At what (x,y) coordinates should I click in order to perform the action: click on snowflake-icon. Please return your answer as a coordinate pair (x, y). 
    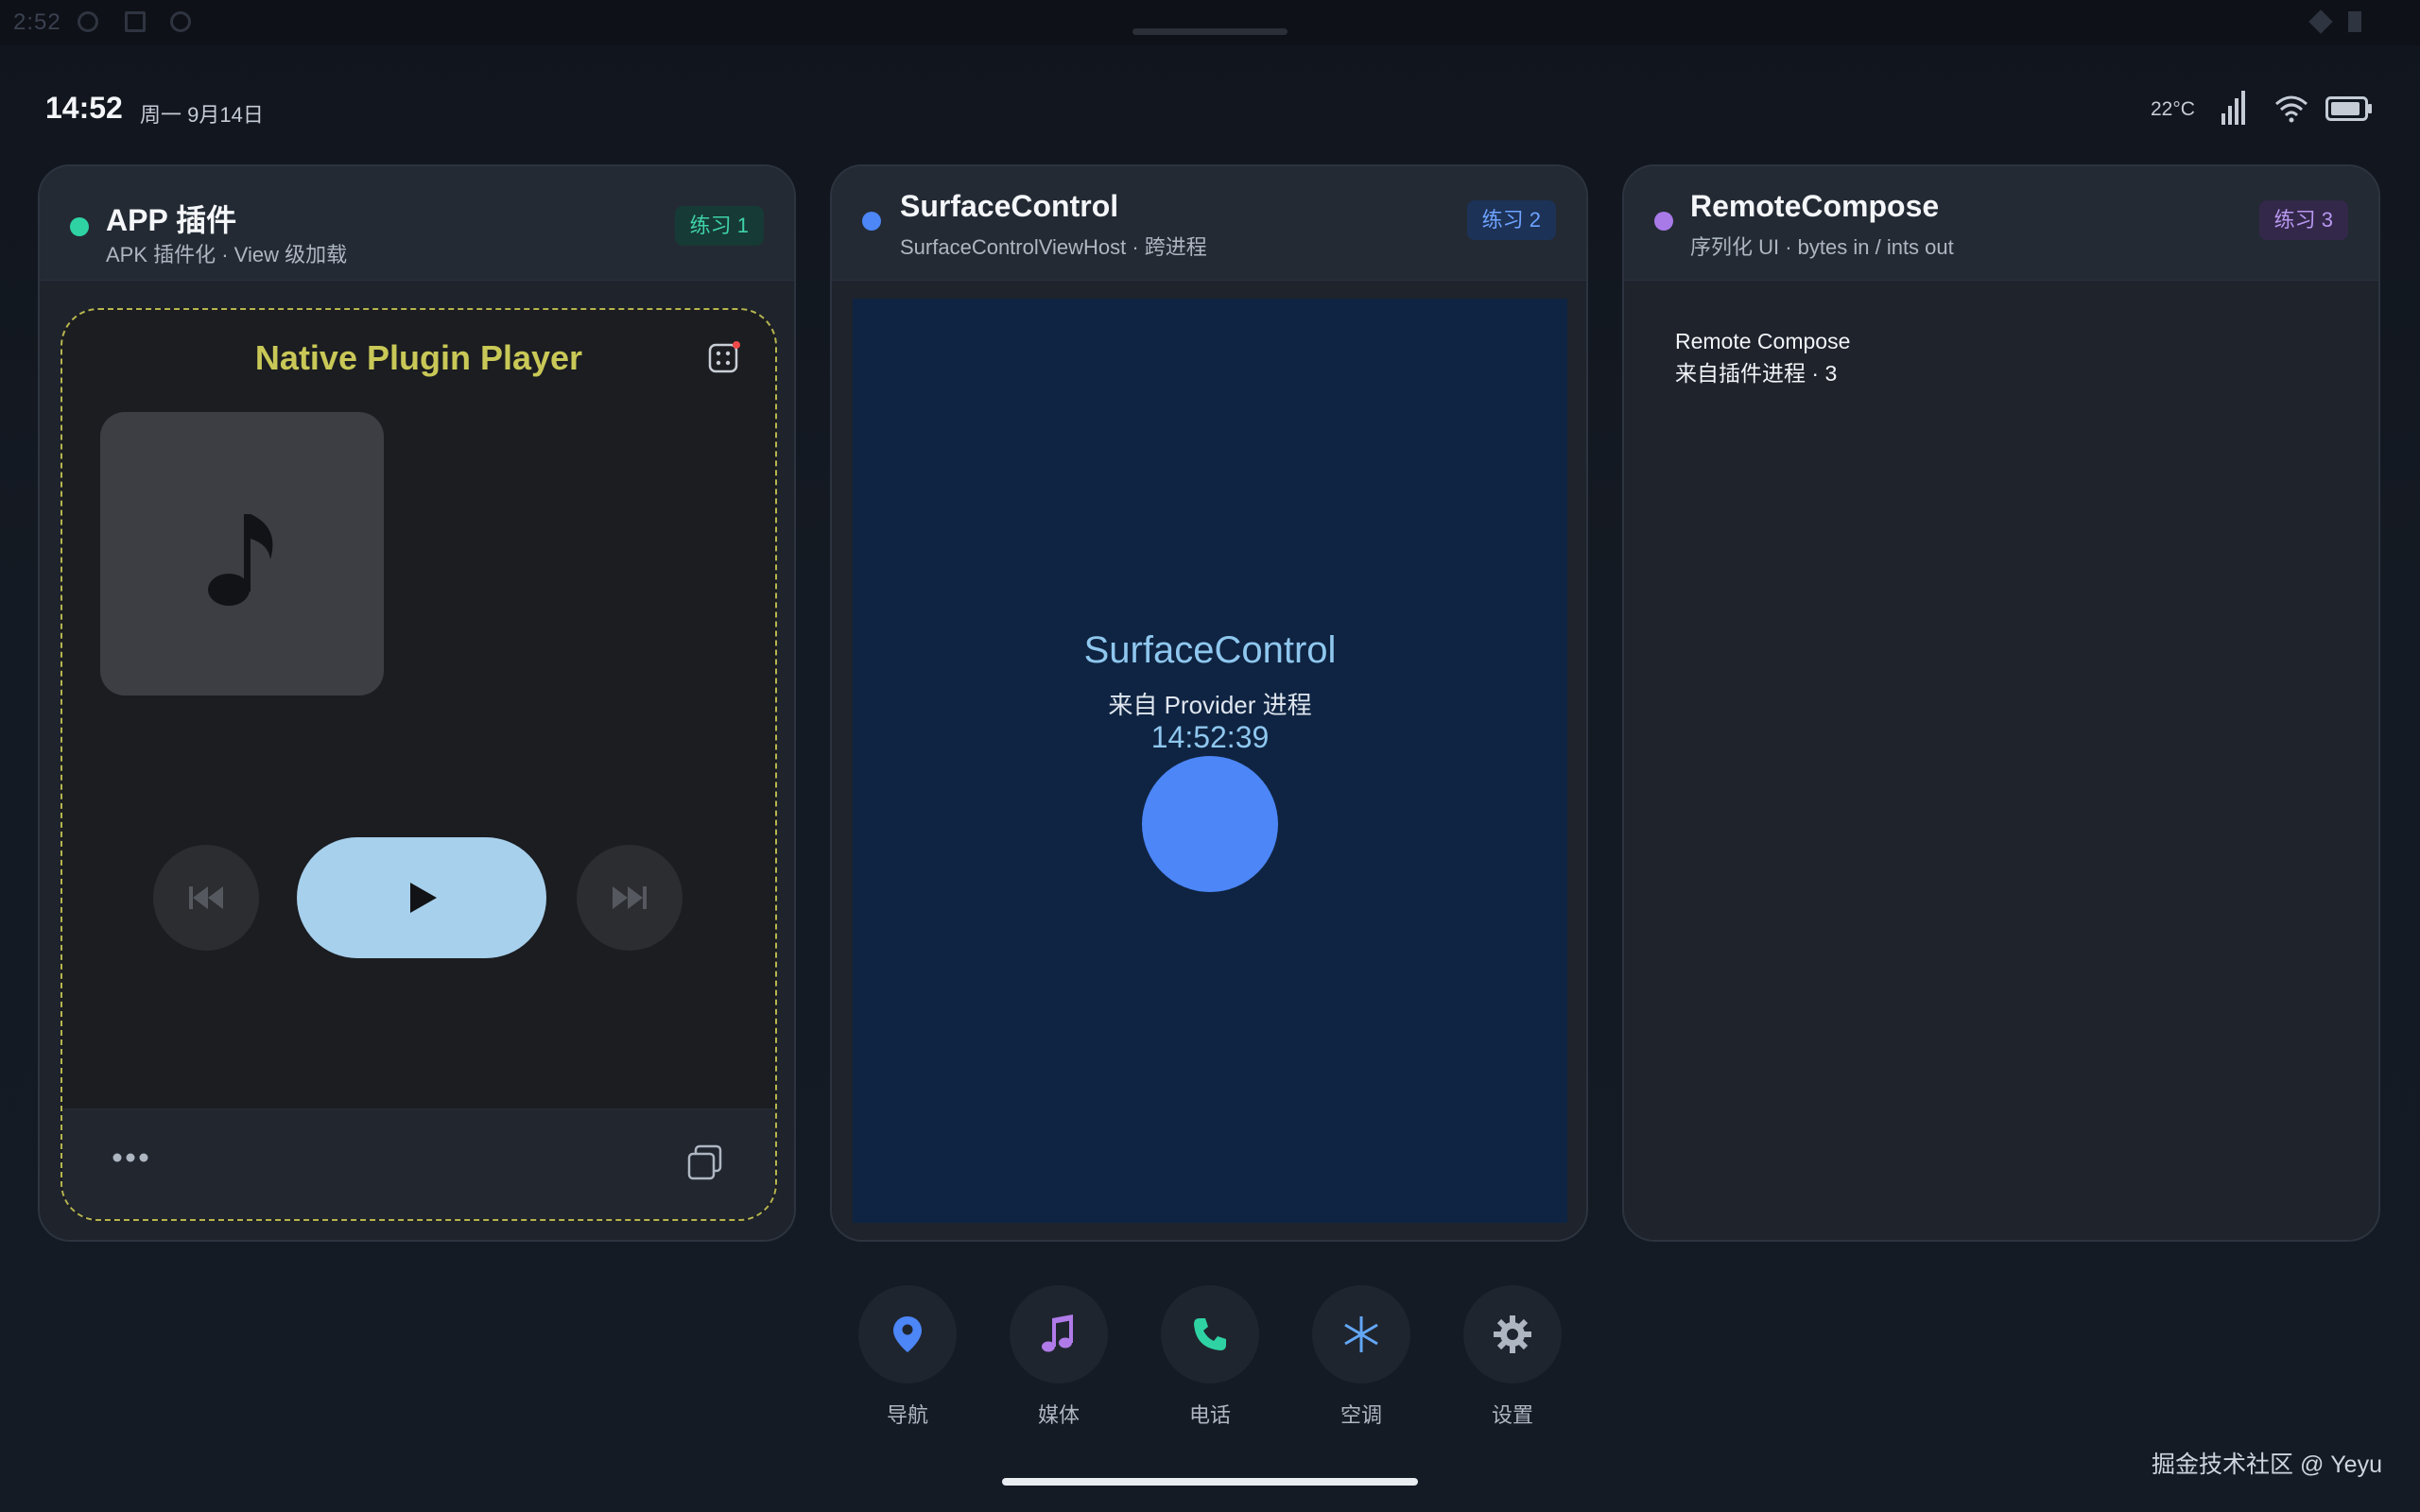
    Looking at the image, I should click on (1361, 1334).